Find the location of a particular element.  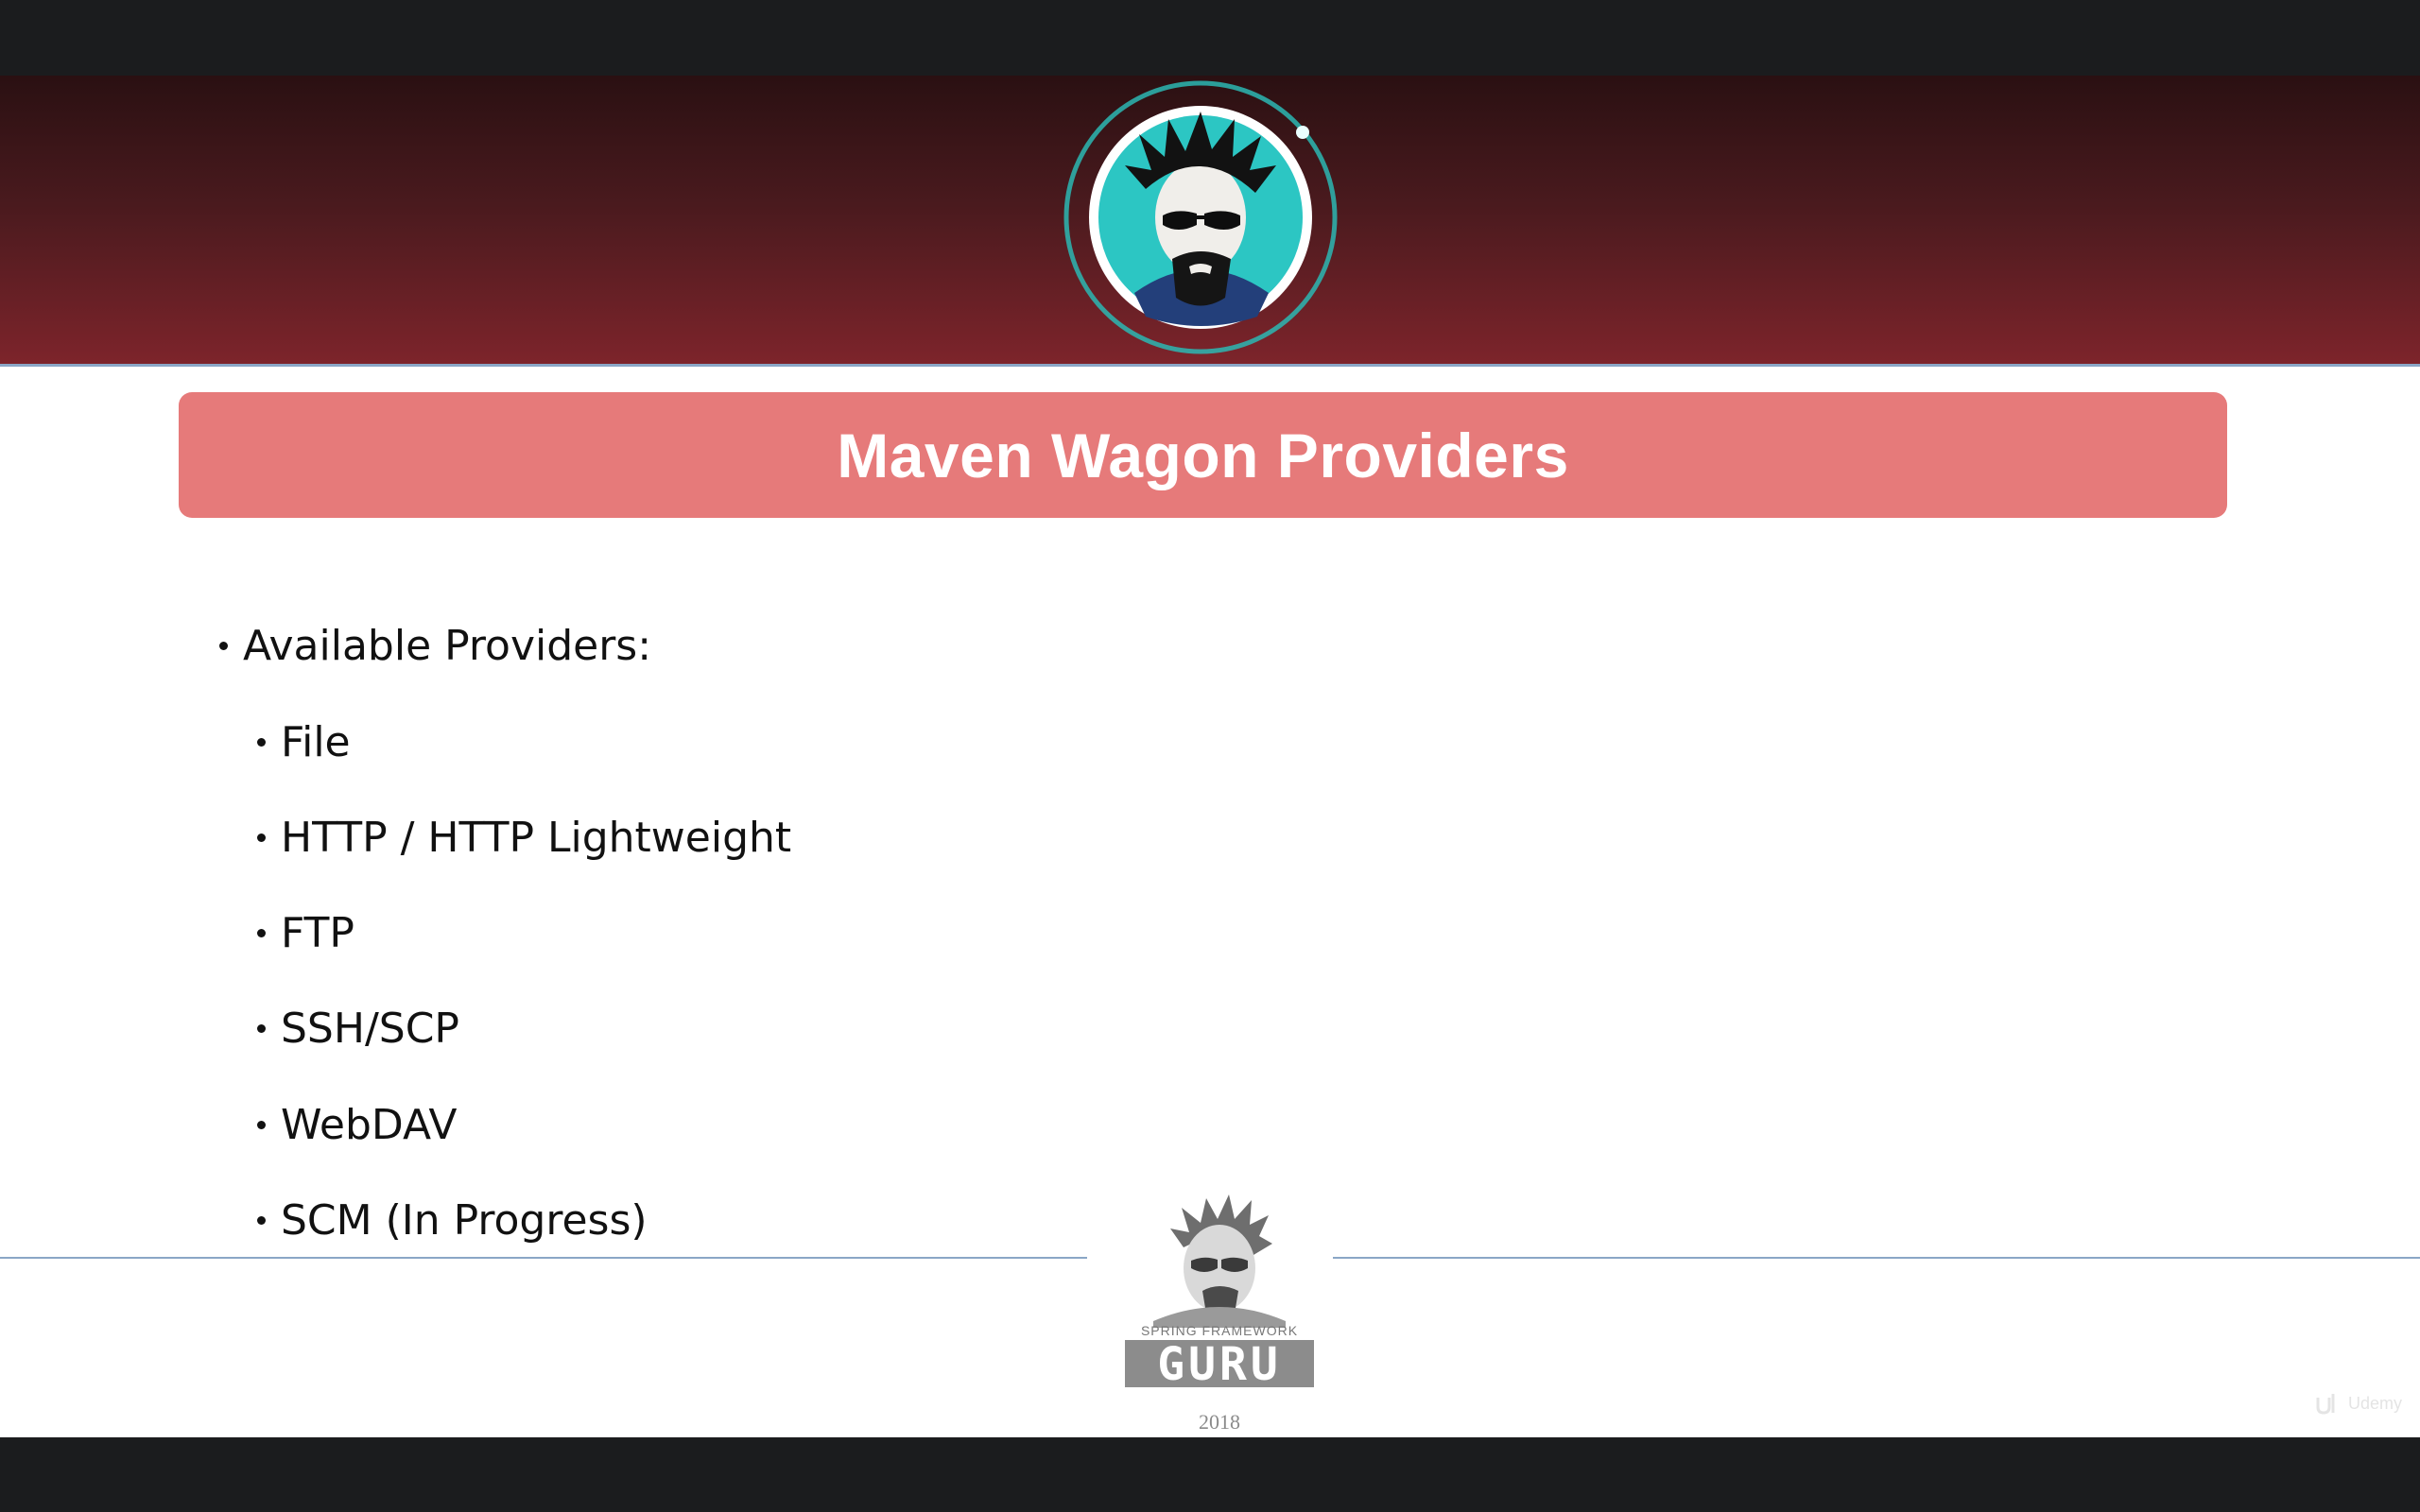

udemy-watermark-text: Udemy is located at coordinates (2375, 1403).